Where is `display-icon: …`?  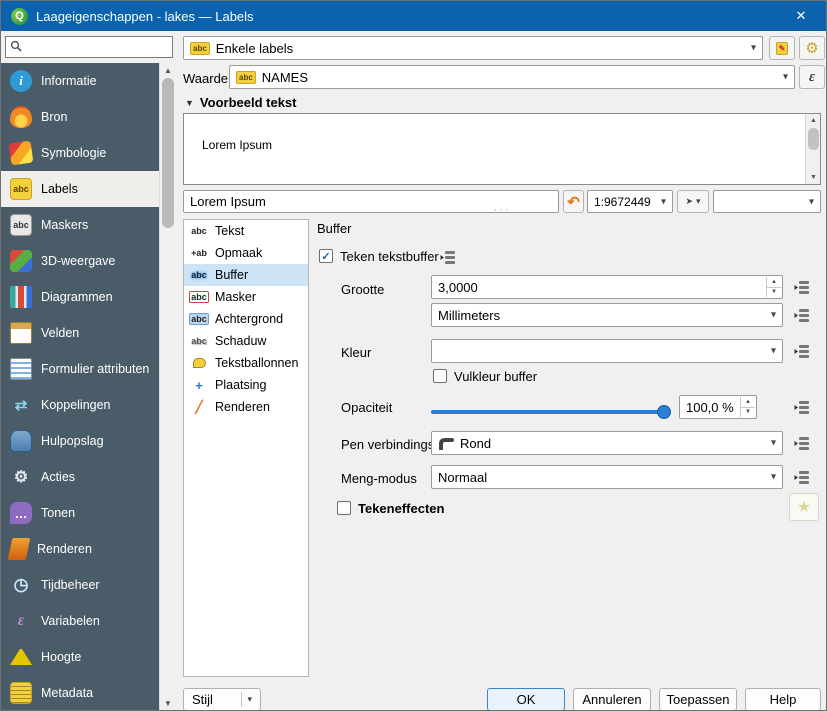 display-icon: … is located at coordinates (21, 513).